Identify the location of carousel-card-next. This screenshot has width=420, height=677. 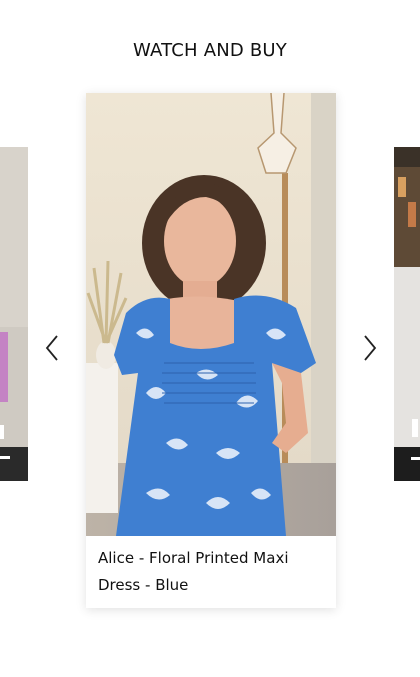
(407, 314).